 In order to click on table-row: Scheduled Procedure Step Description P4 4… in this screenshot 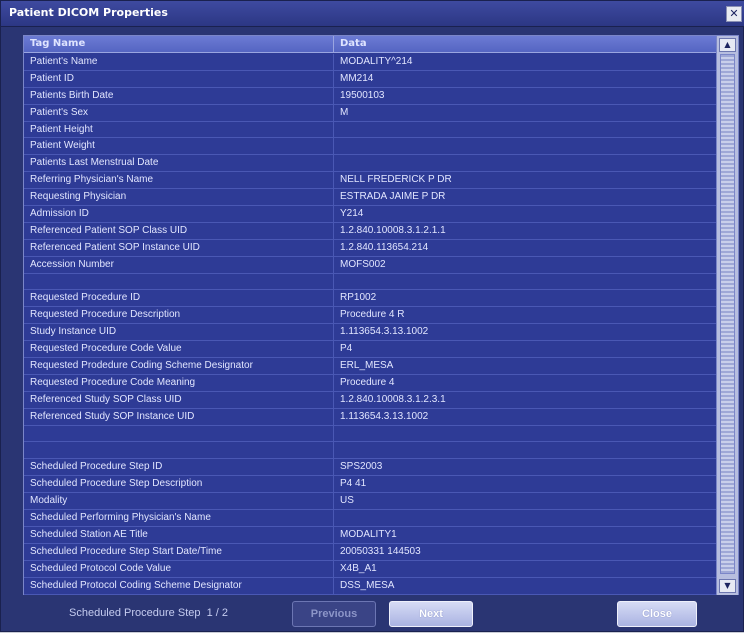, I will do `click(370, 485)`.